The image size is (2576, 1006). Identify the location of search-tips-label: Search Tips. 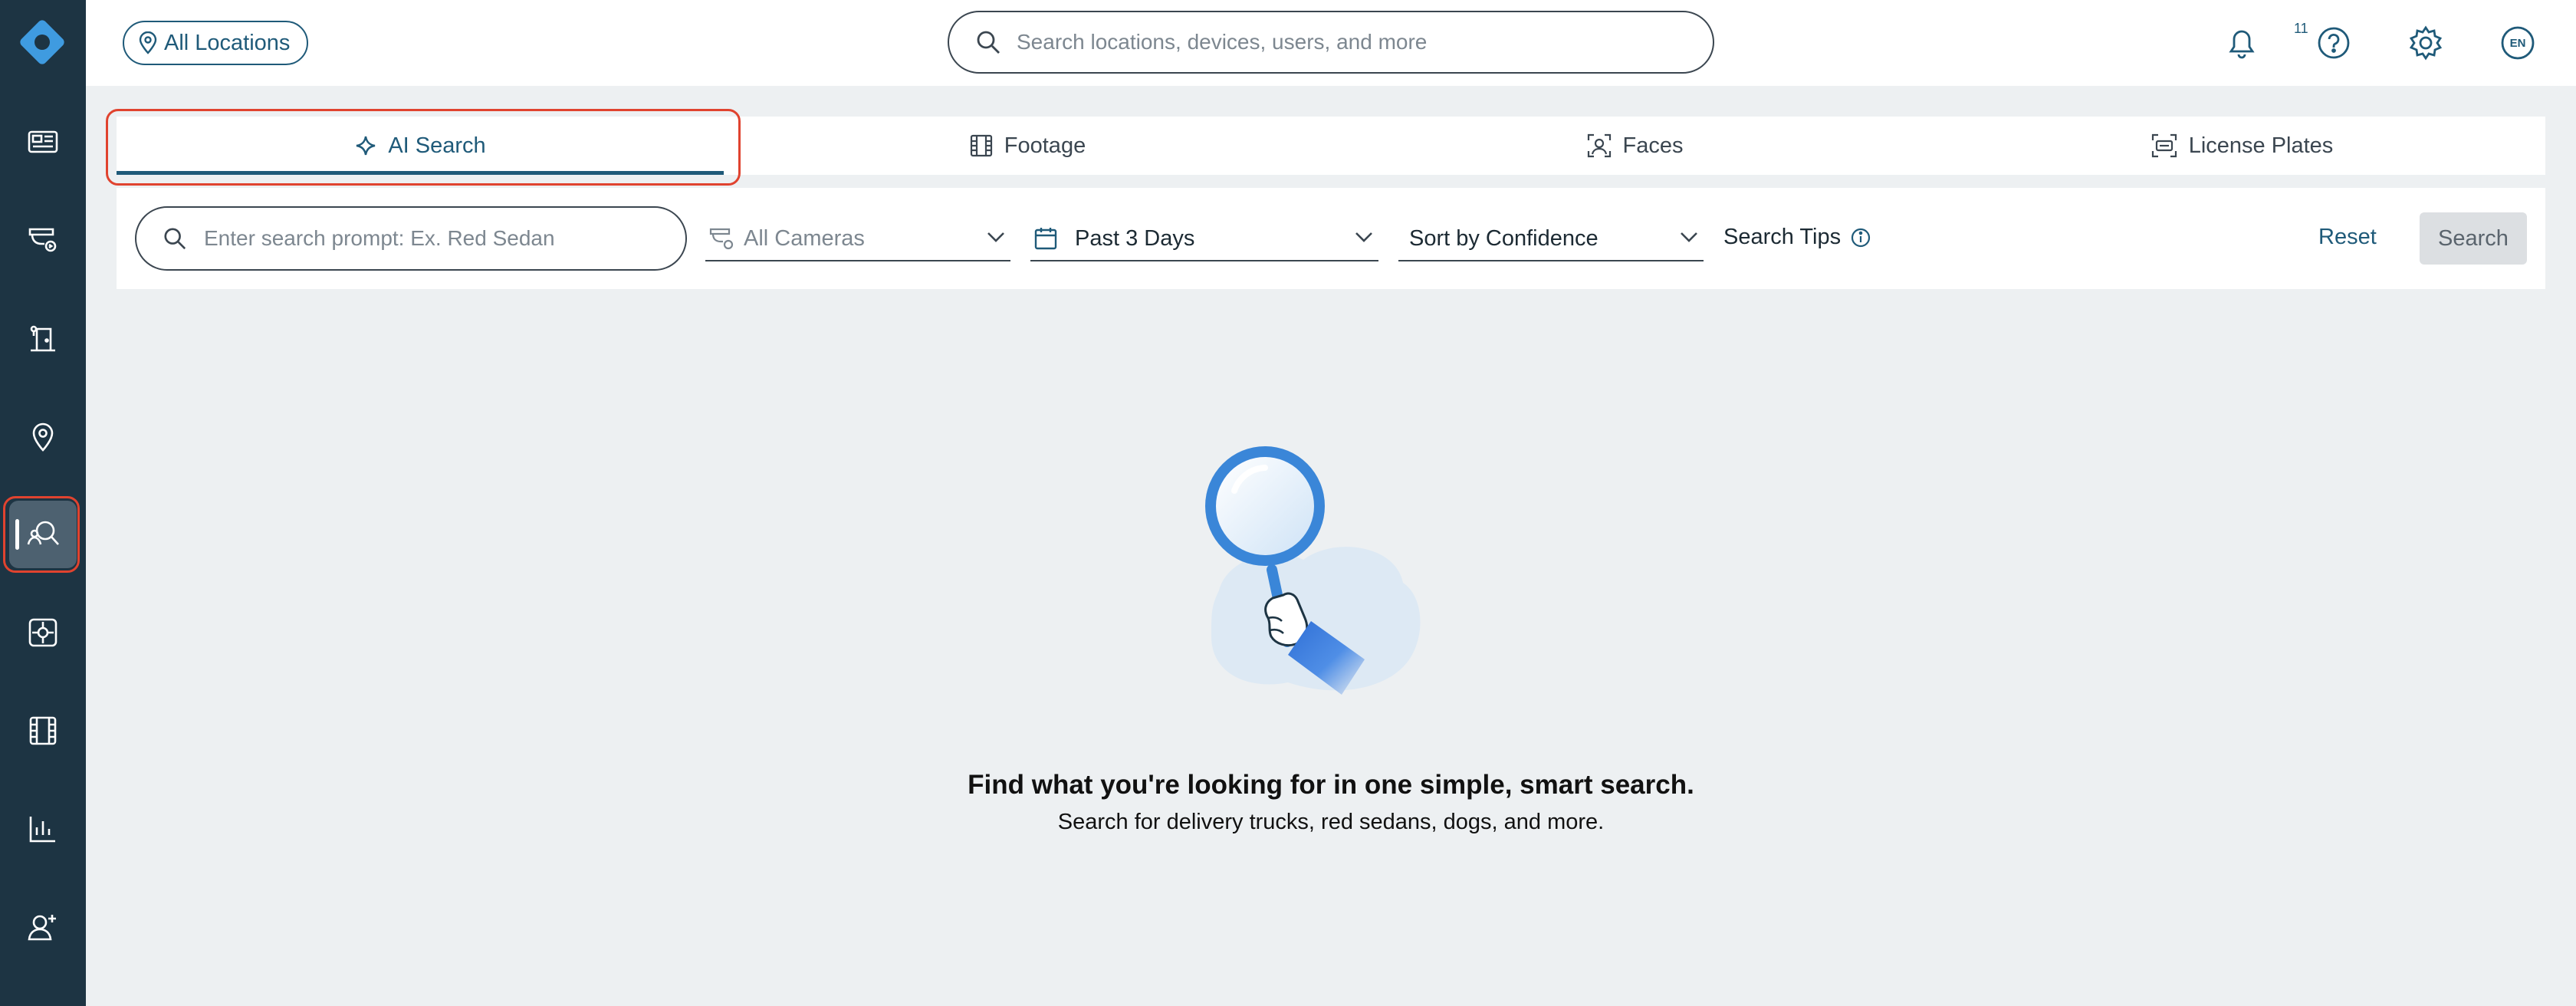
(1783, 237).